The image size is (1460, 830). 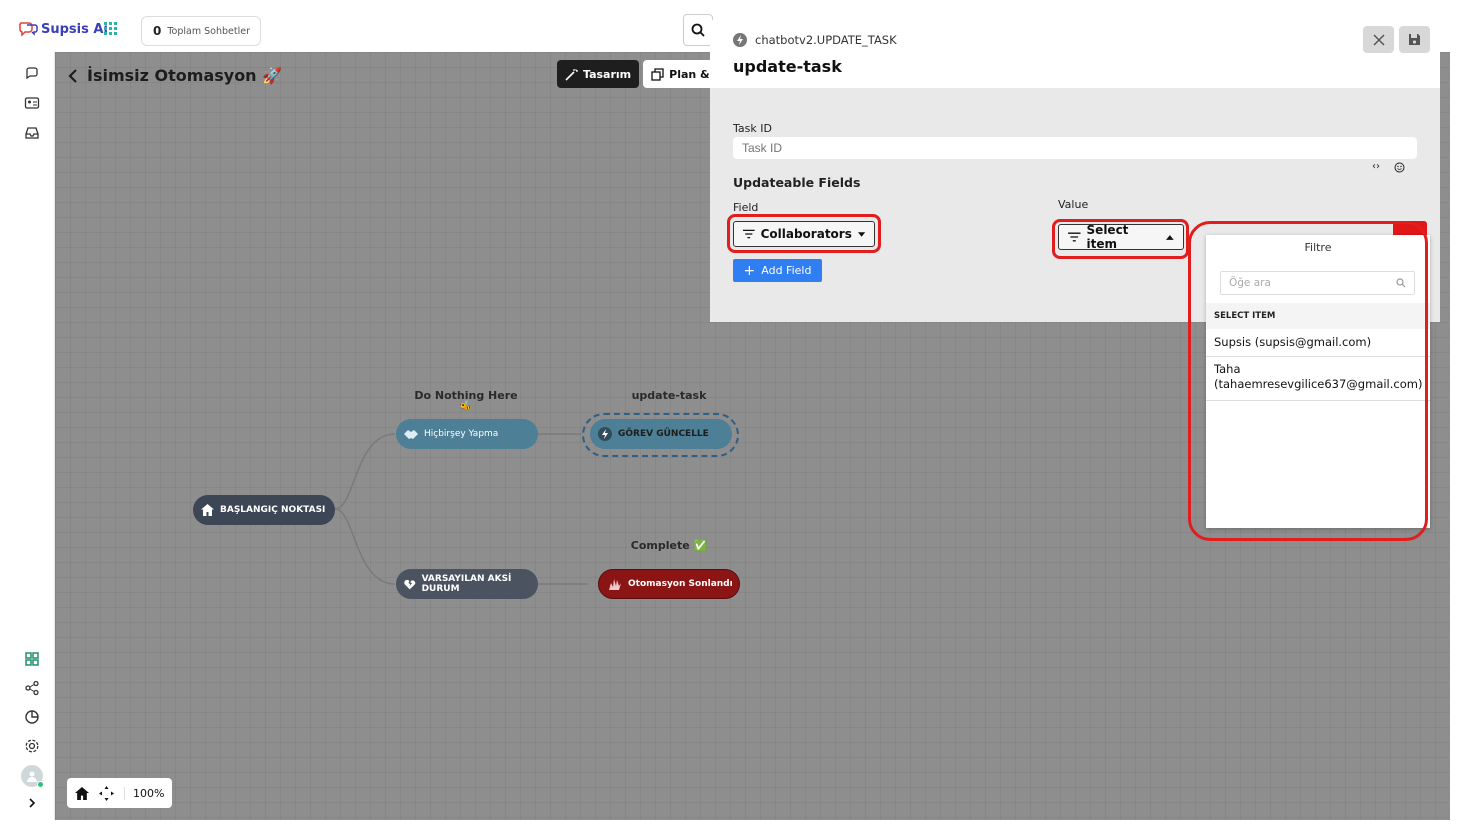 What do you see at coordinates (1073, 204) in the screenshot?
I see `value-label: Value` at bounding box center [1073, 204].